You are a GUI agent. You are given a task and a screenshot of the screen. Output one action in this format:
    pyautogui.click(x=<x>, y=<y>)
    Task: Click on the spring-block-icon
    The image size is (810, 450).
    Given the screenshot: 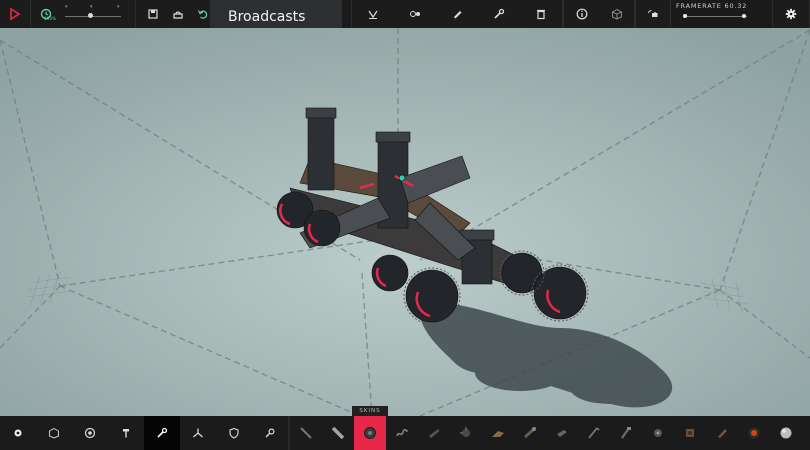 What is the action you would take?
    pyautogui.click(x=402, y=432)
    